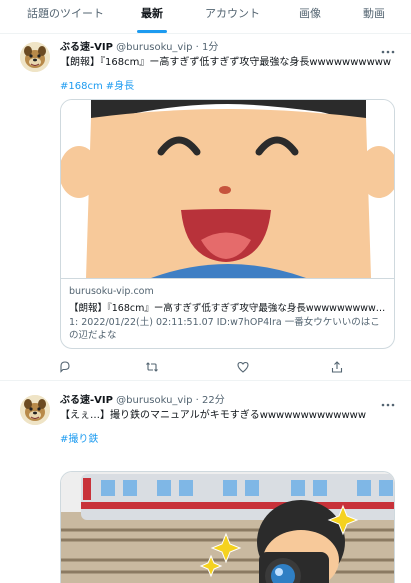 The width and height of the screenshot is (411, 583). I want to click on hashtag-list: #撮り鉄, so click(80, 440).